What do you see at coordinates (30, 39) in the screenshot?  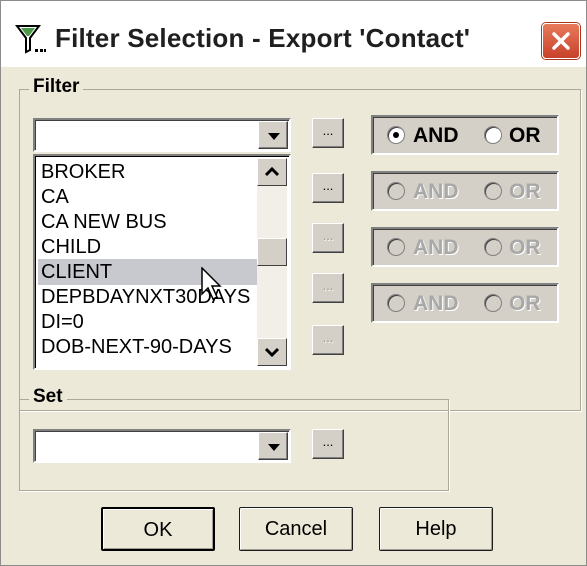 I see `filter-funnel-icon` at bounding box center [30, 39].